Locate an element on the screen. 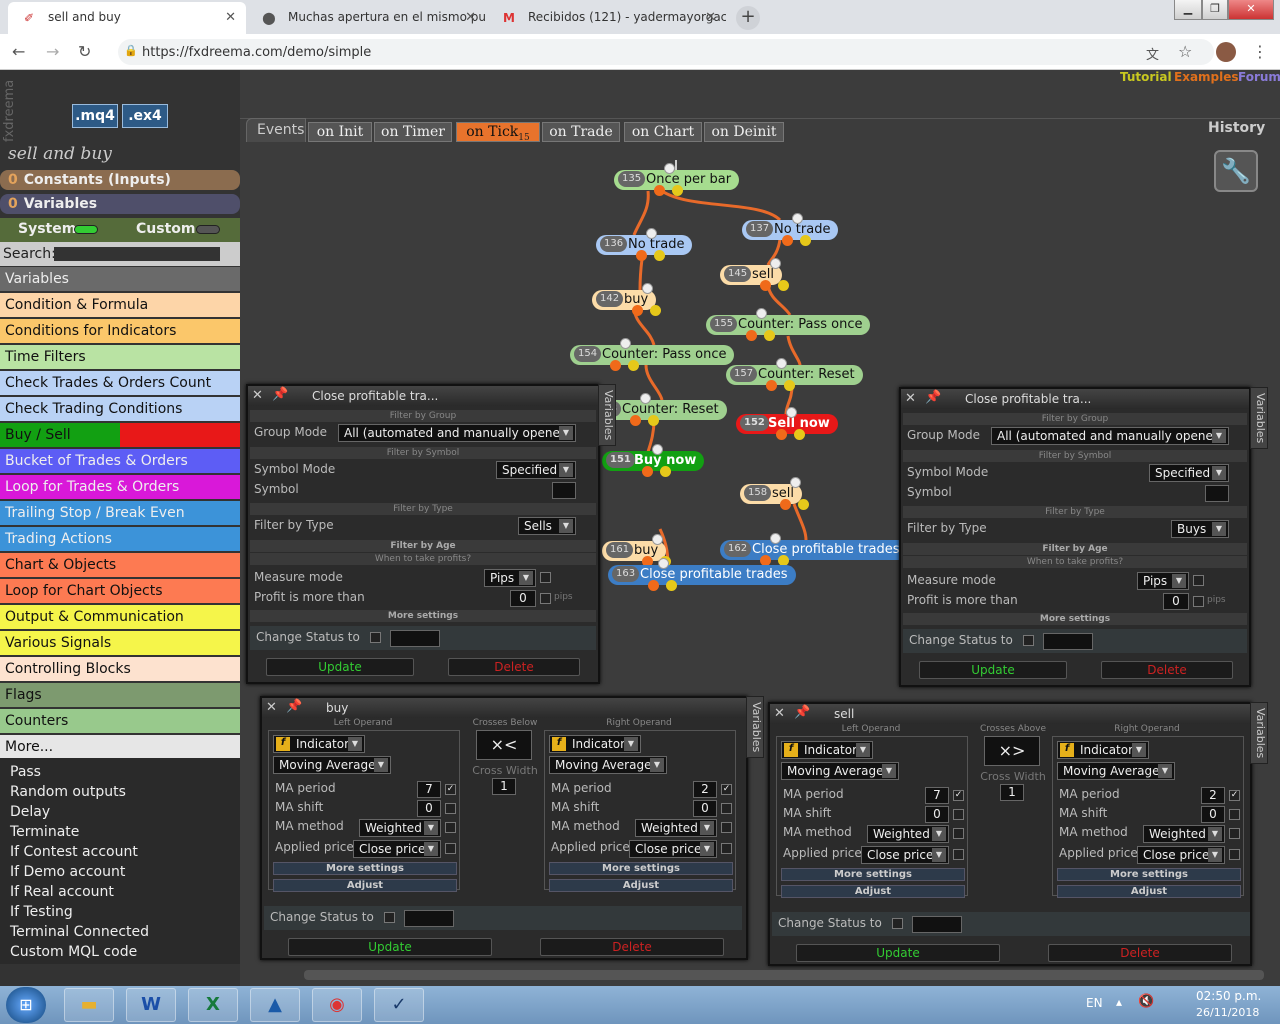 The width and height of the screenshot is (1280, 1024). update-button: Update is located at coordinates (390, 947).